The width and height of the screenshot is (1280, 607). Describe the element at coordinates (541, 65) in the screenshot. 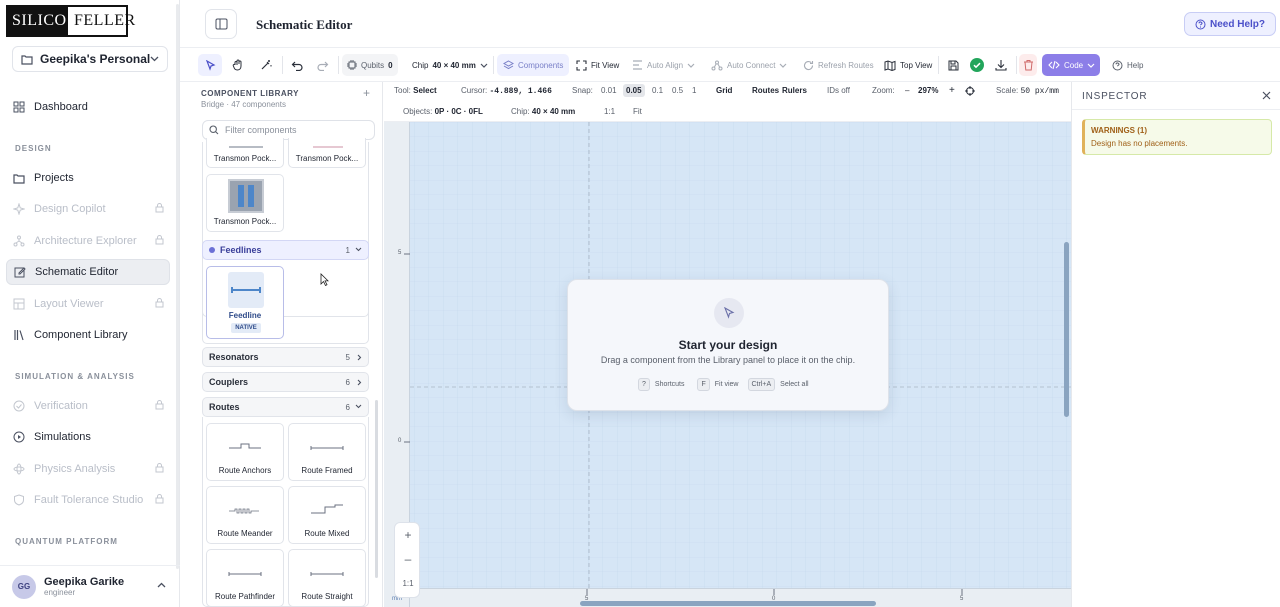

I see `components-label: Components` at that location.